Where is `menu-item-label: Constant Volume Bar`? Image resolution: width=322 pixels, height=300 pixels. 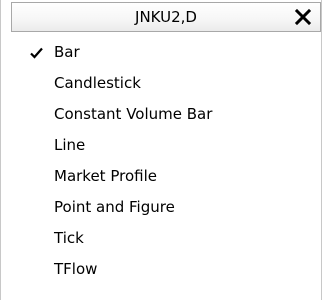
menu-item-label: Constant Volume Bar is located at coordinates (133, 114).